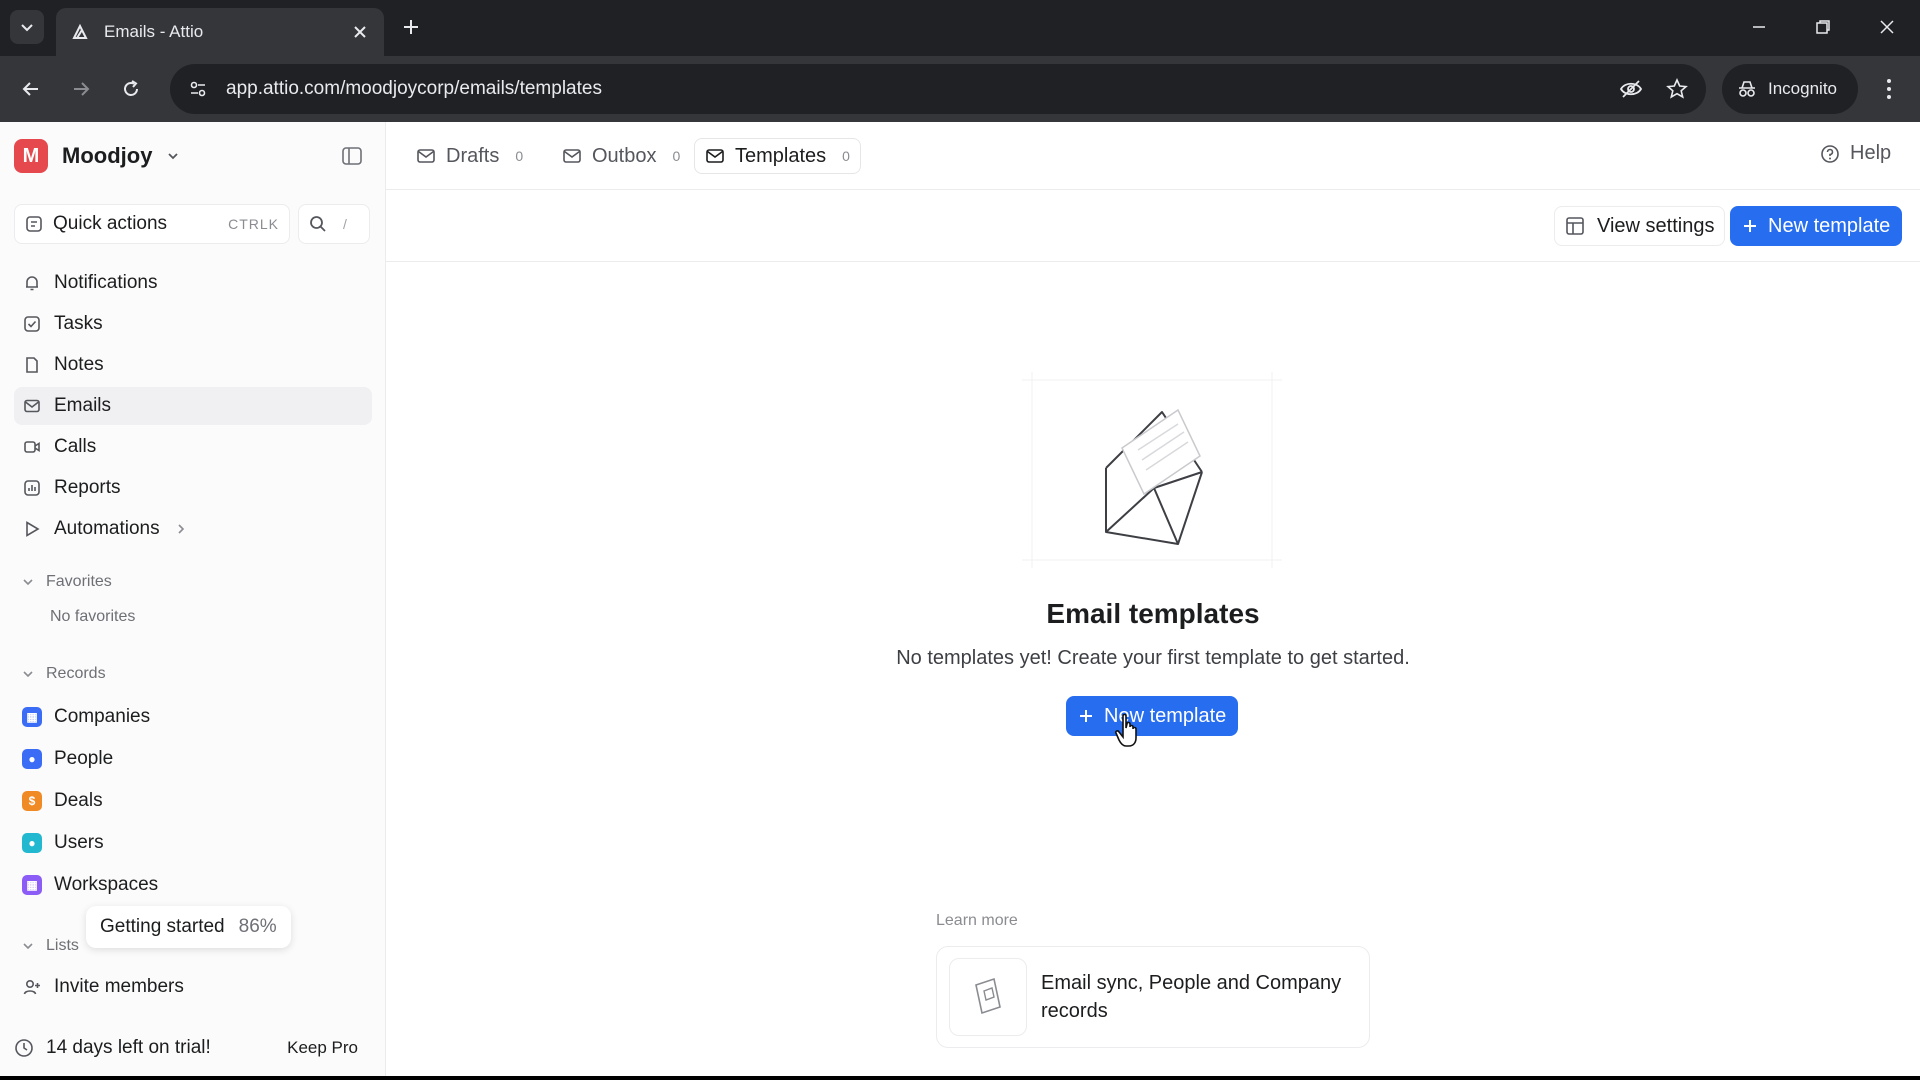  Describe the element at coordinates (32, 488) in the screenshot. I see `chart-icon` at that location.